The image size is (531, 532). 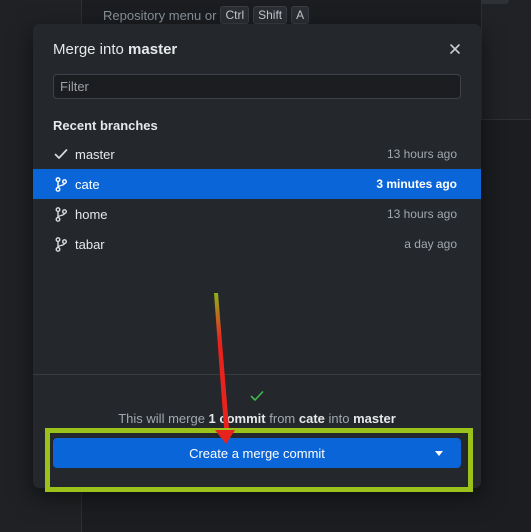 What do you see at coordinates (95, 154) in the screenshot?
I see `branch-name: master` at bounding box center [95, 154].